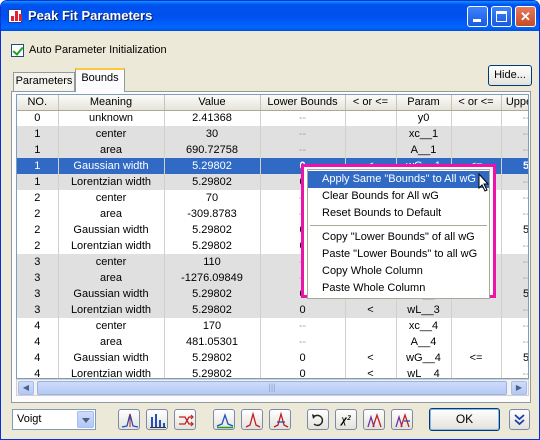  I want to click on cell-param: A__4, so click(424, 342).